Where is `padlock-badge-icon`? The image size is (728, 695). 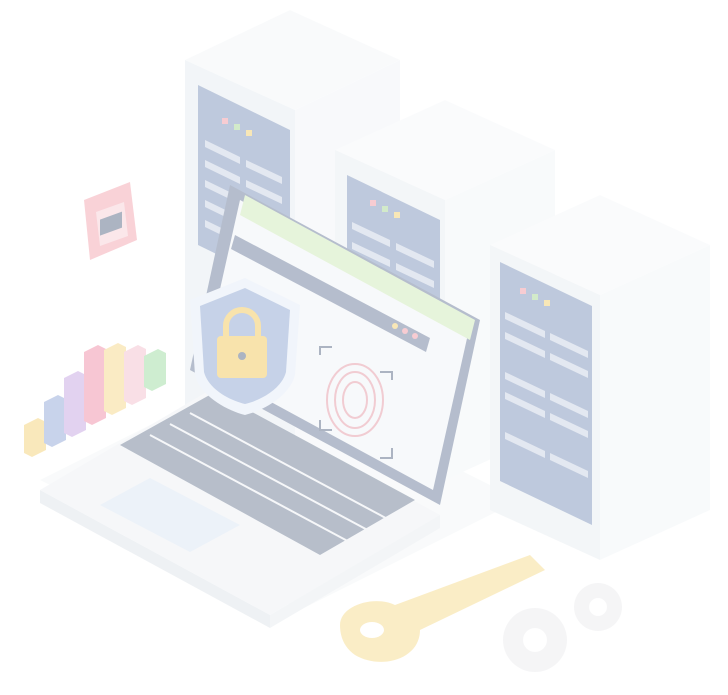 padlock-badge-icon is located at coordinates (110, 221).